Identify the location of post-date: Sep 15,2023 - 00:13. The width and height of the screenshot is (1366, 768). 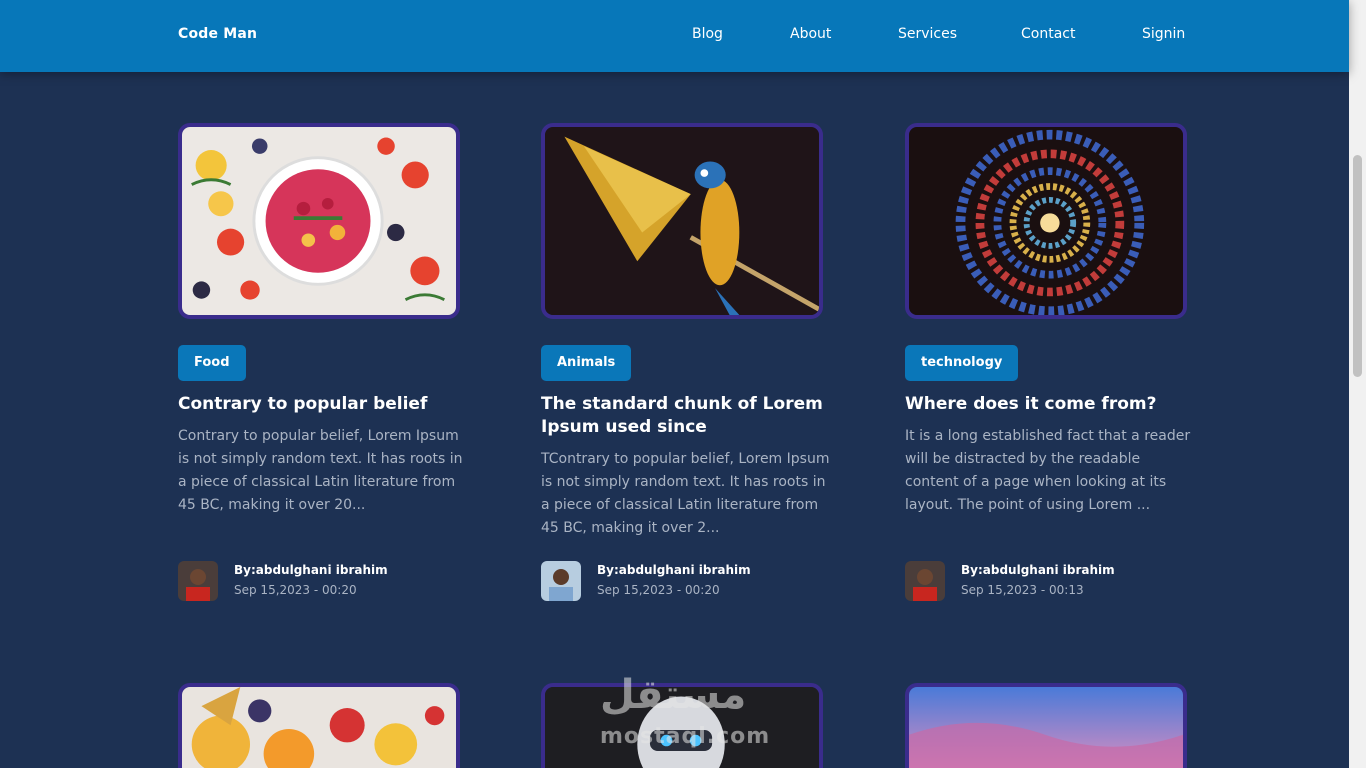
(1022, 590).